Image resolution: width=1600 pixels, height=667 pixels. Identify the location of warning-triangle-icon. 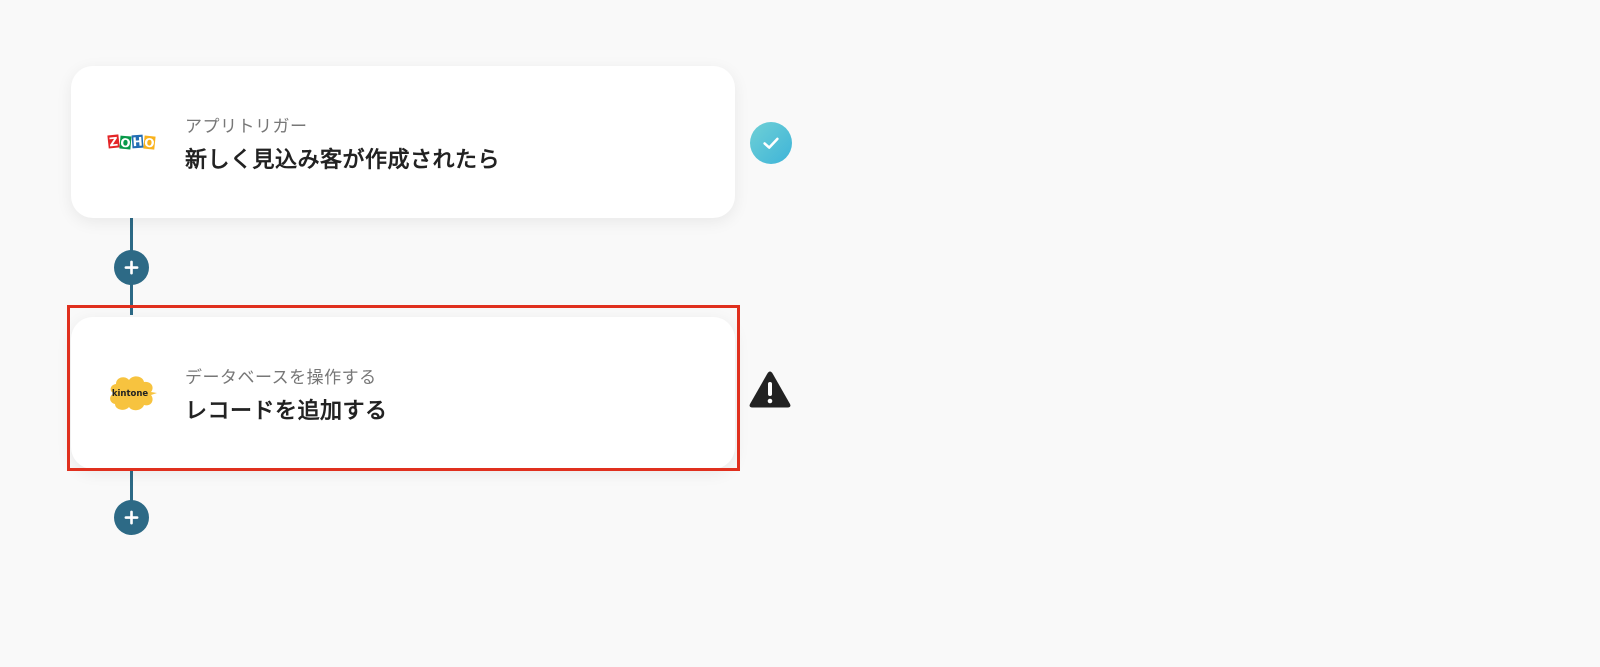
(770, 390).